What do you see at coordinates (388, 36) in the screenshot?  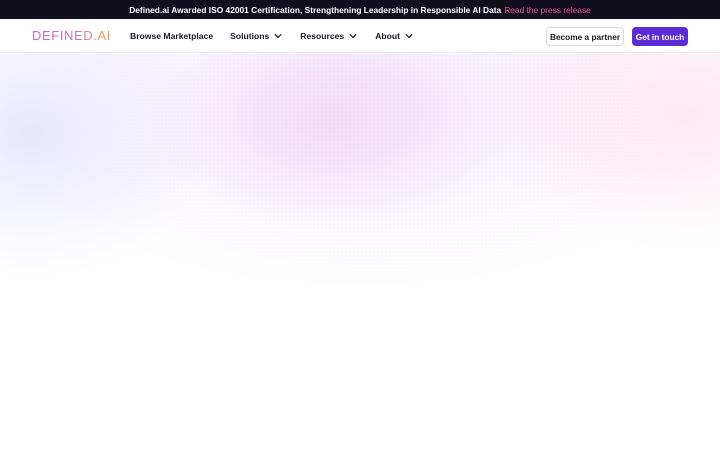 I see `nav-item-label: About` at bounding box center [388, 36].